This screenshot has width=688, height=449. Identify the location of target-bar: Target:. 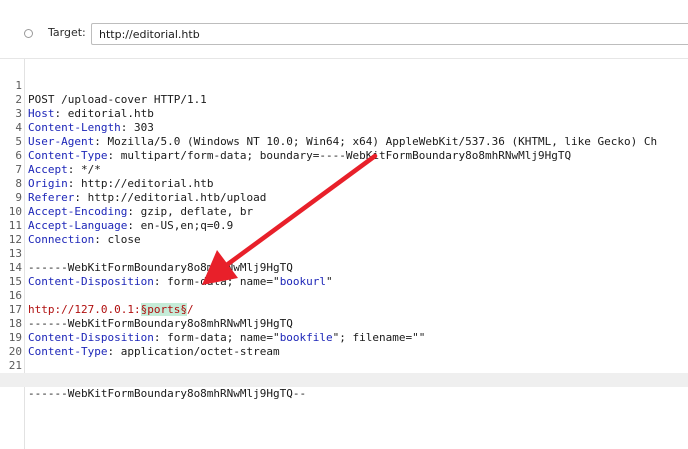
(344, 29).